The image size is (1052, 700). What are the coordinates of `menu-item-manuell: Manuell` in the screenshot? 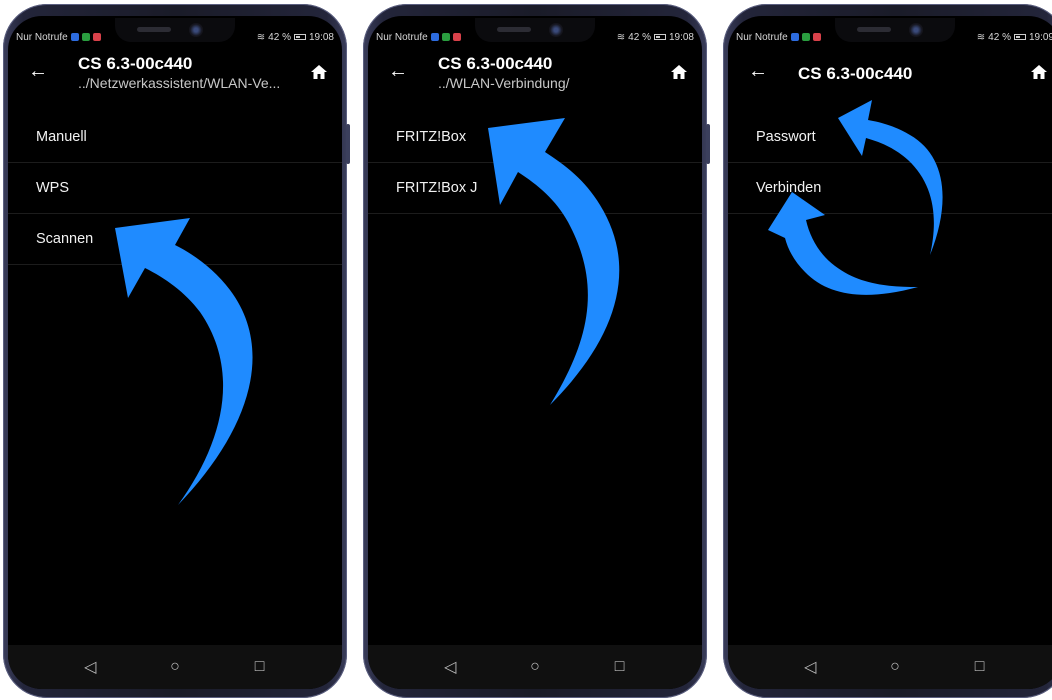 It's located at (175, 137).